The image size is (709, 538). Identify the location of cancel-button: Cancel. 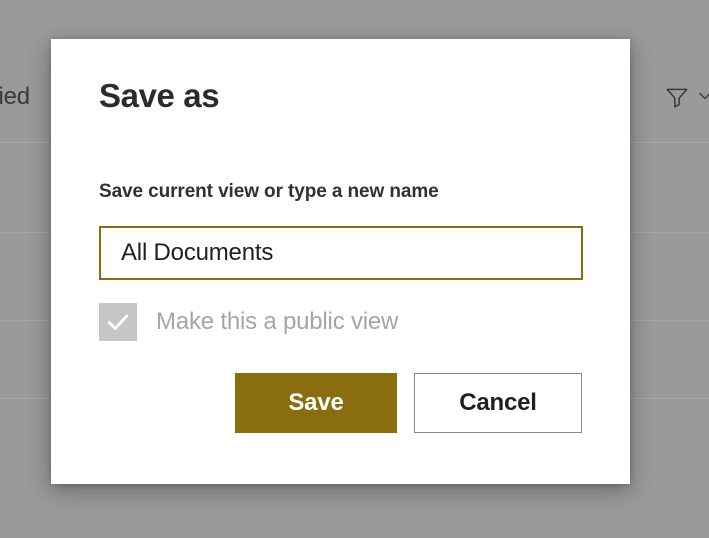
(498, 403).